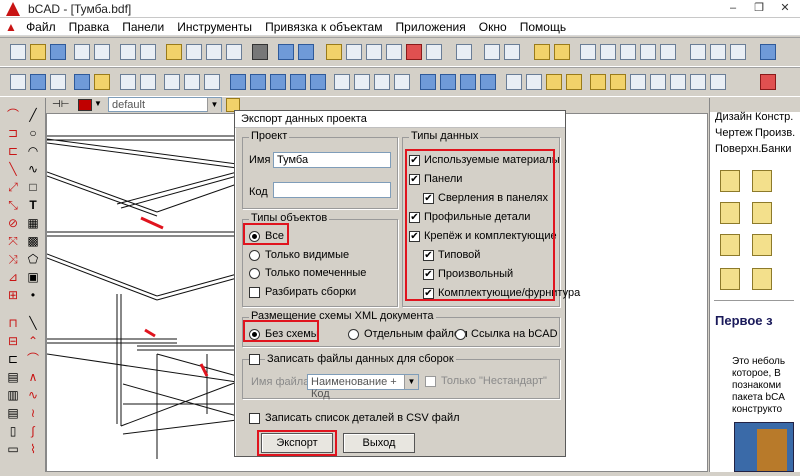 The image size is (800, 476). Describe the element at coordinates (13, 377) in the screenshot. I see `table-icon: ▤` at that location.